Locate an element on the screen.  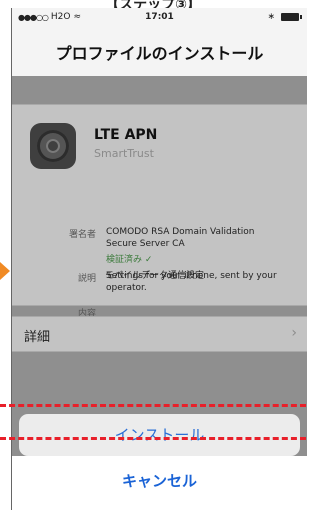
details-row: 詳細 › is located at coordinates (159, 334).